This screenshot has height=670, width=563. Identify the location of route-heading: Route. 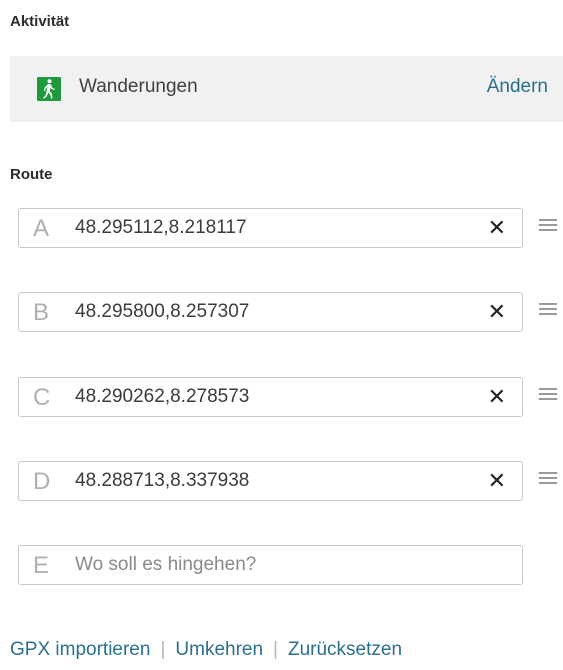
(31, 174).